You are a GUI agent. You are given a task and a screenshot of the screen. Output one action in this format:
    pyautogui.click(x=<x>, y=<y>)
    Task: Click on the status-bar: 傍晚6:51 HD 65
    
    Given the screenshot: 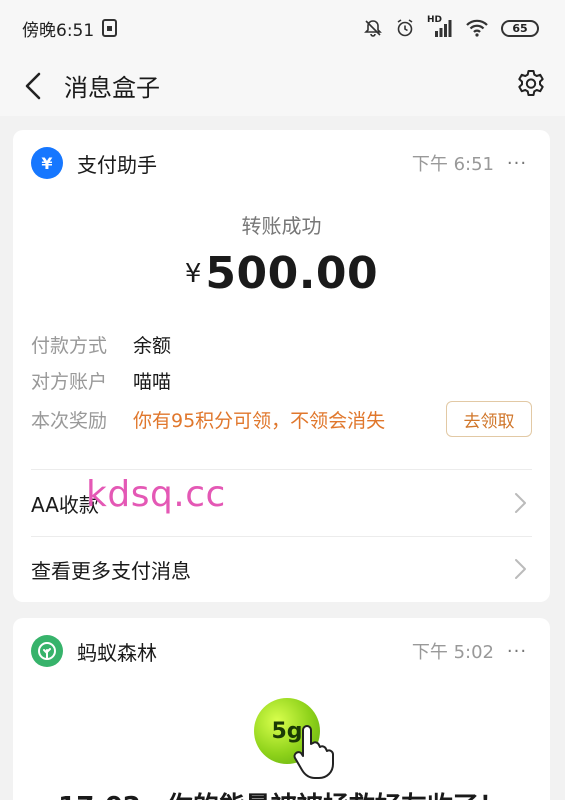 What is the action you would take?
    pyautogui.click(x=282, y=28)
    